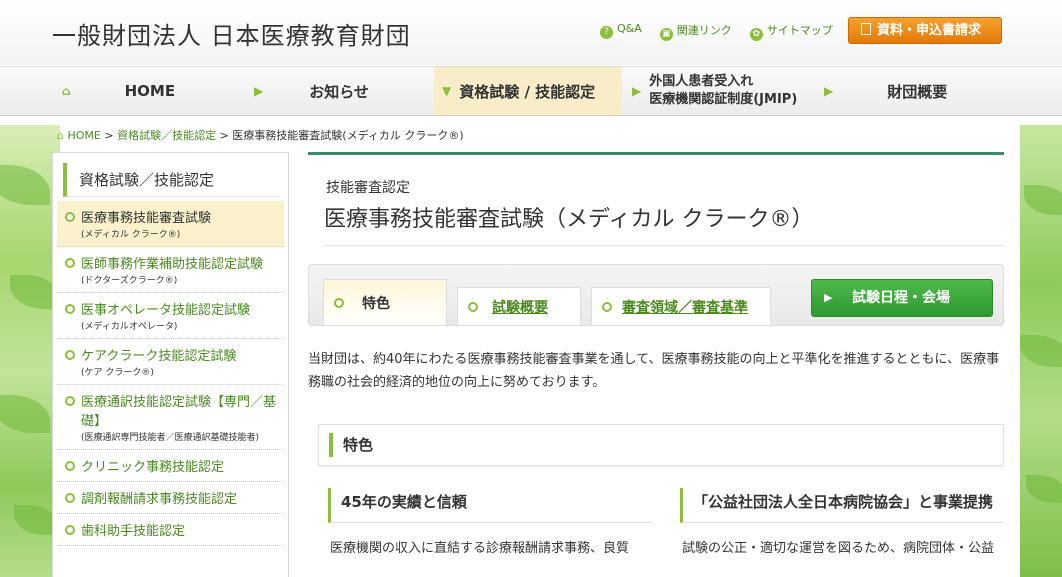  Describe the element at coordinates (666, 34) in the screenshot. I see `link-icon: ▣` at that location.